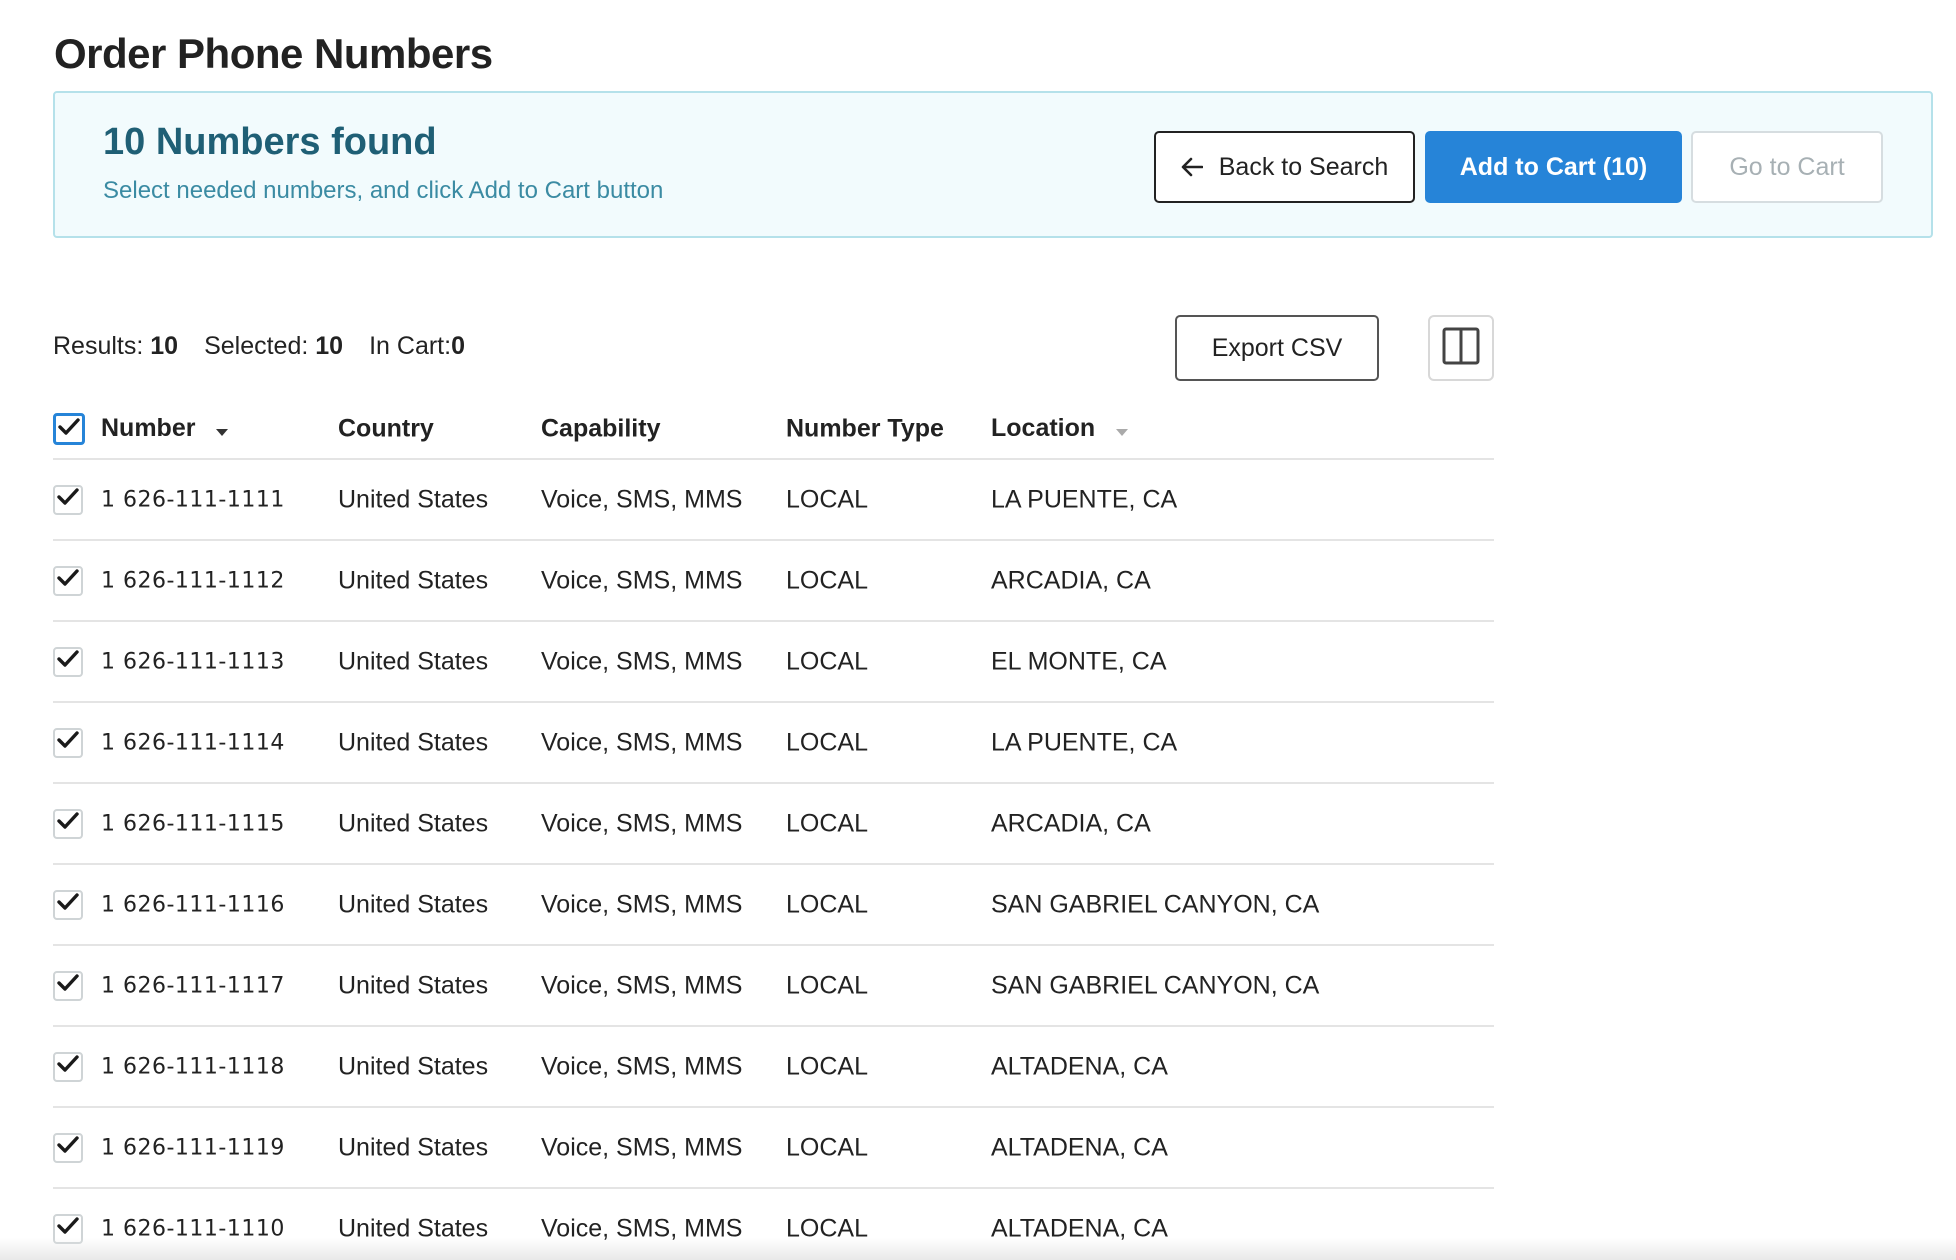 This screenshot has width=1956, height=1260. Describe the element at coordinates (193, 1066) in the screenshot. I see `cell-number: 1 626-111-1118` at that location.